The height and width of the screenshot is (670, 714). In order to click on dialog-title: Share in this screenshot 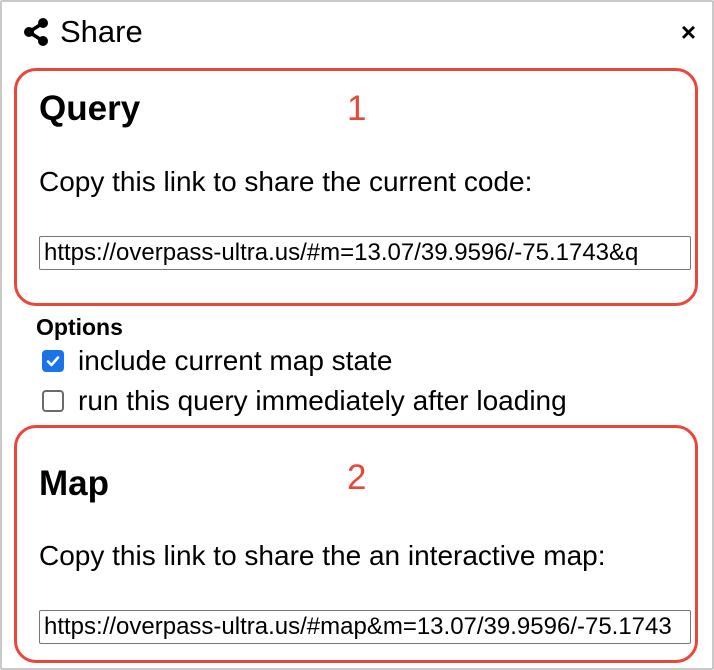, I will do `click(101, 31)`.